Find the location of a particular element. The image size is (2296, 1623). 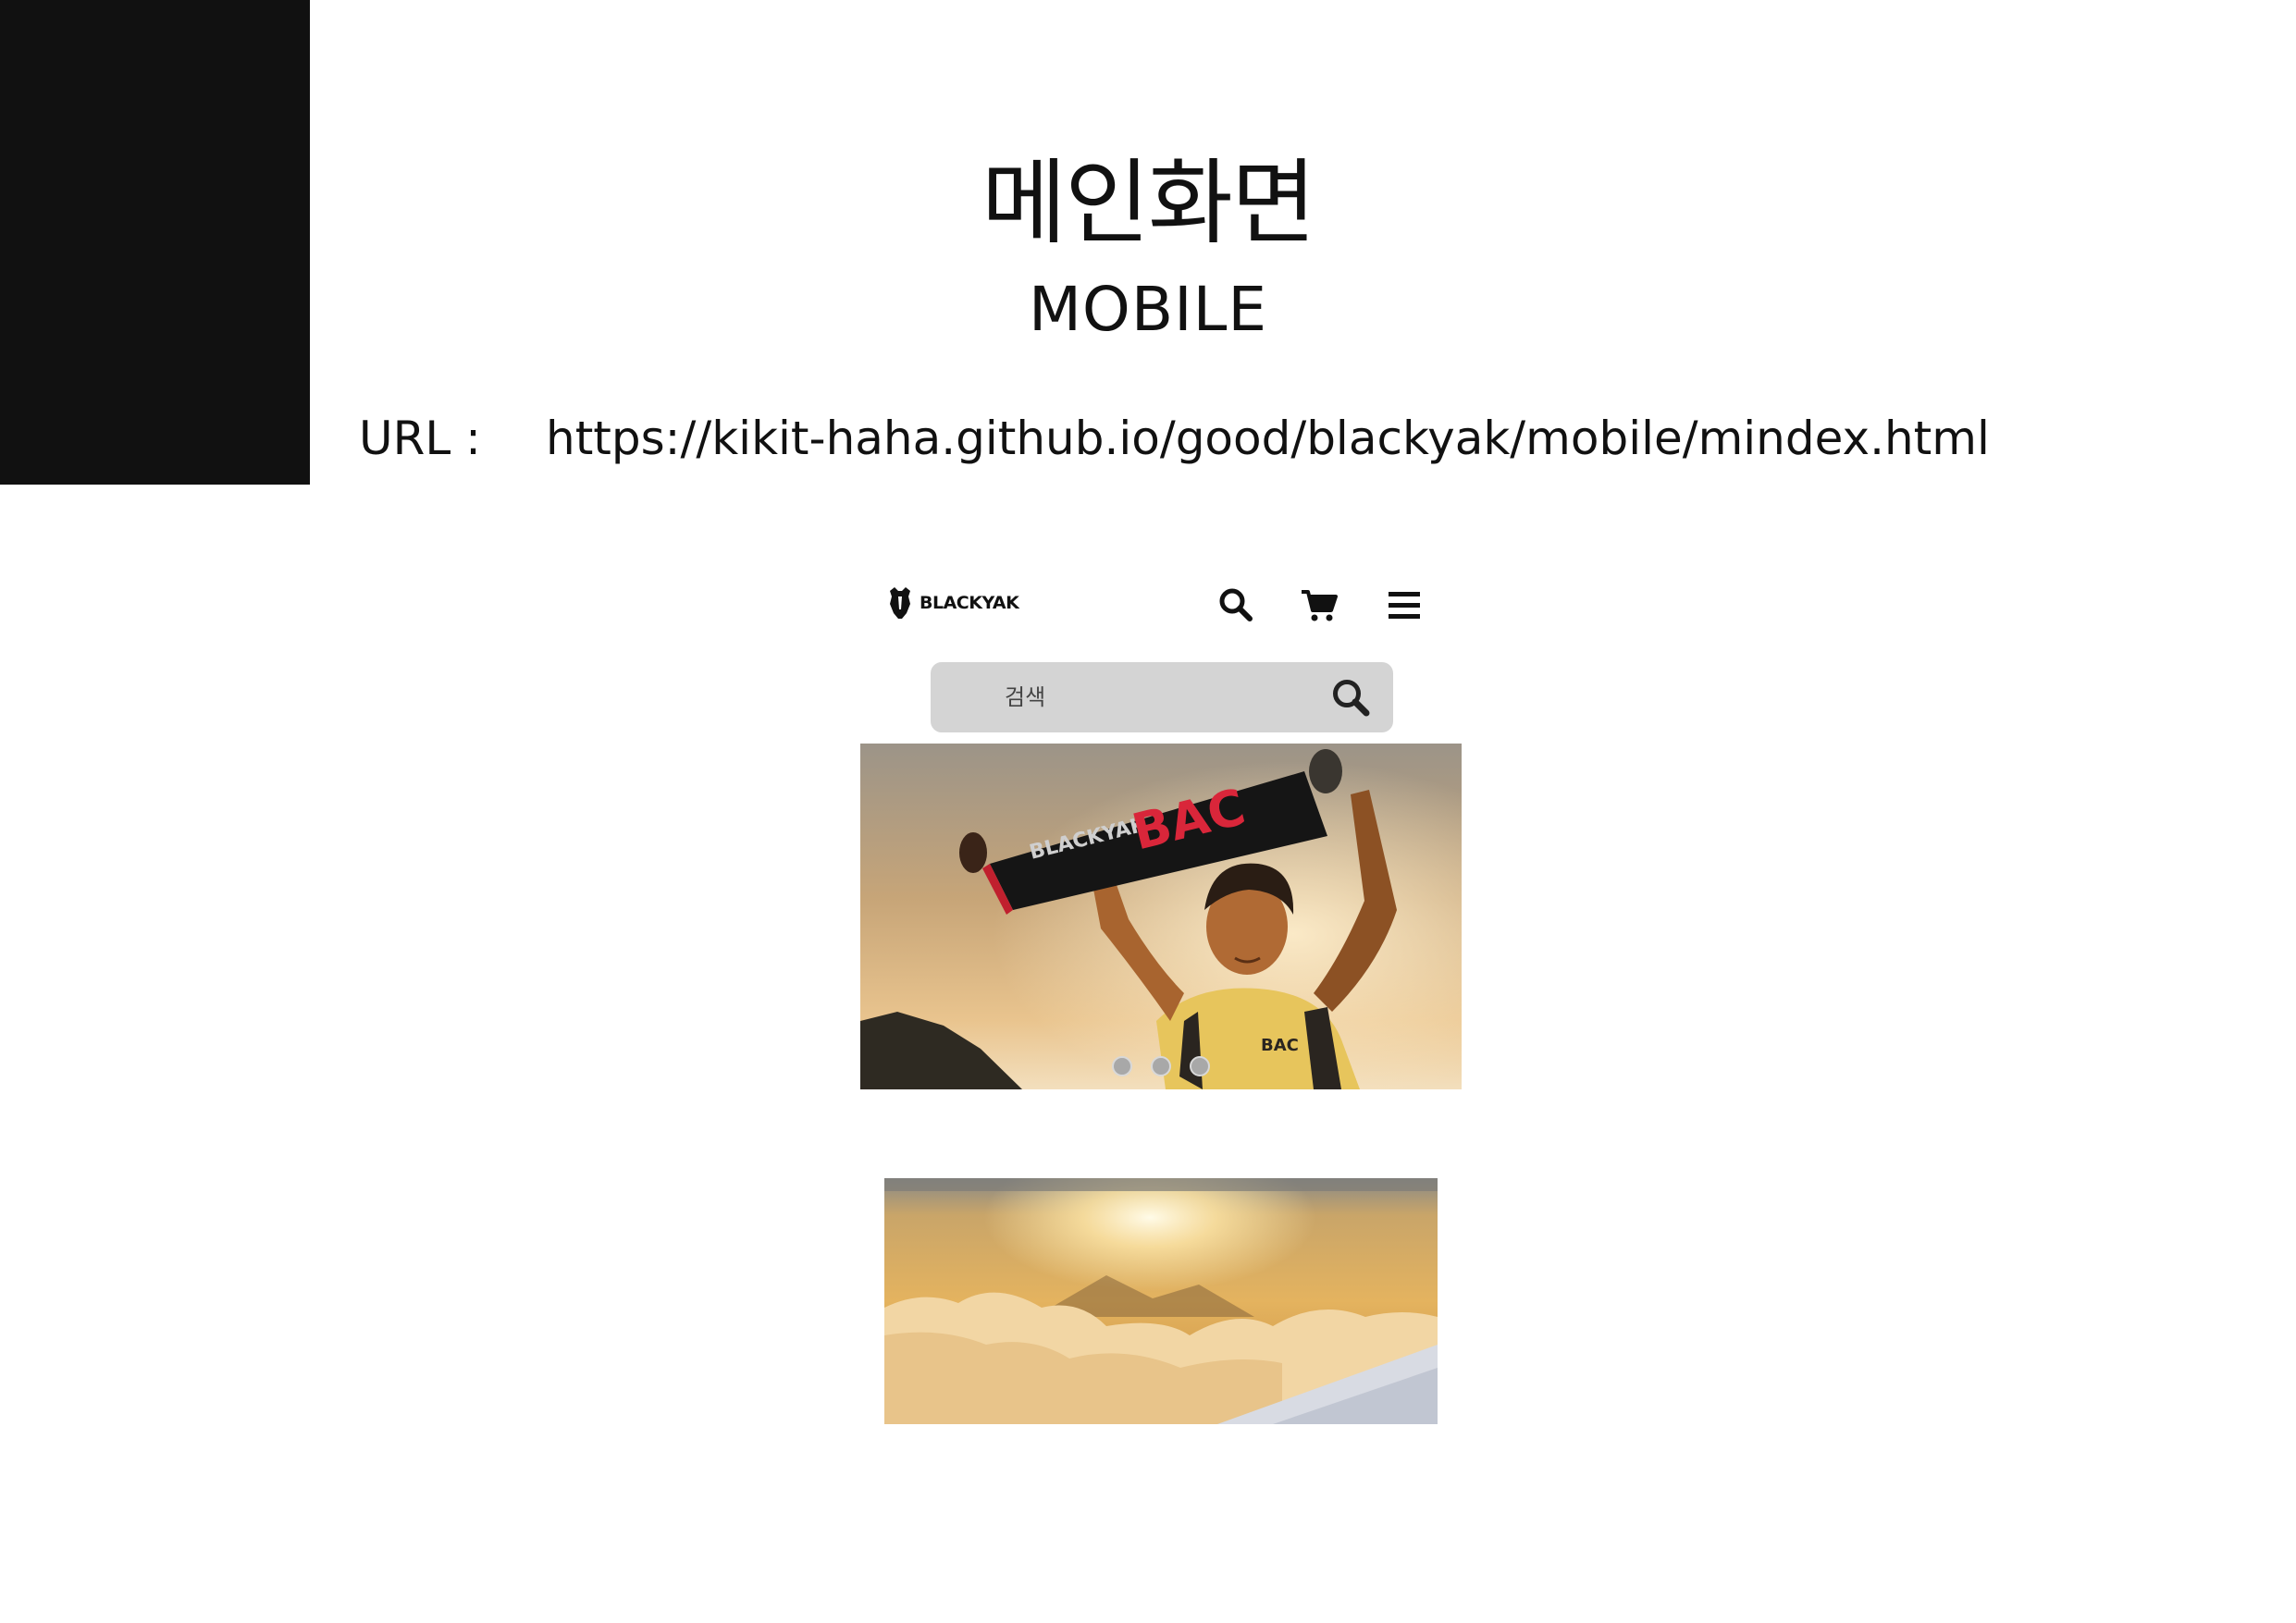

logo: BLACKYAK is located at coordinates (952, 603).